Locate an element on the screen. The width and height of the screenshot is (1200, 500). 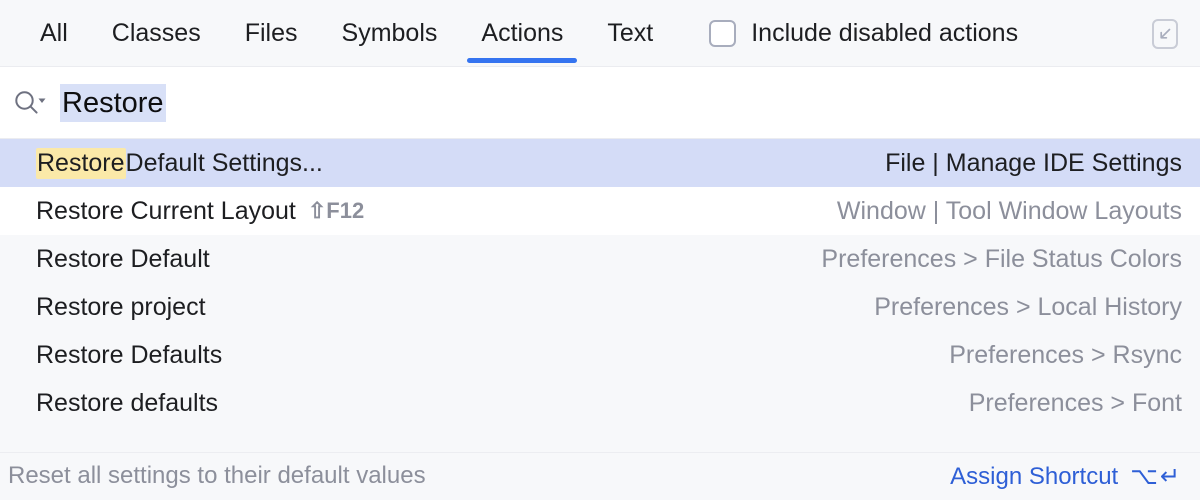
tab-actions: Actions is located at coordinates (522, 33).